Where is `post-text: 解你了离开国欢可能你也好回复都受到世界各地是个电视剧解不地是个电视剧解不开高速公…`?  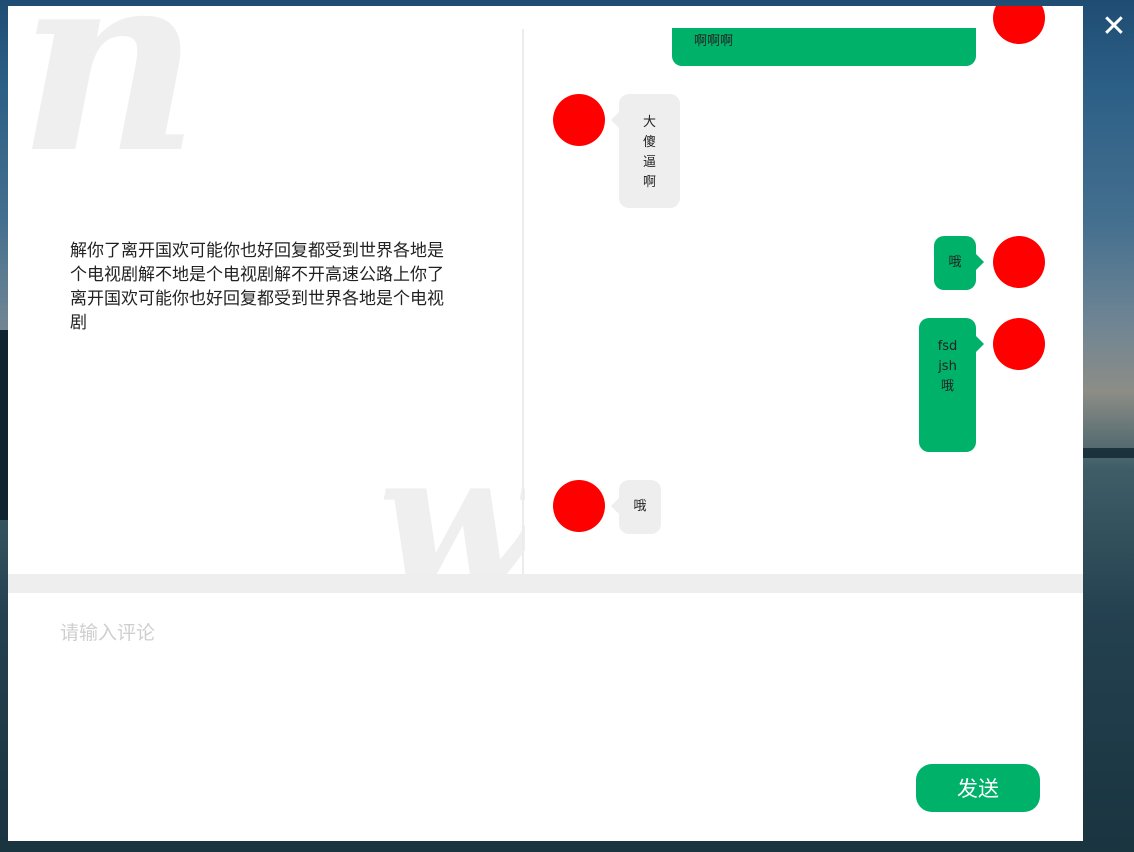 post-text: 解你了离开国欢可能你也好回复都受到世界各地是个电视剧解不地是个电视剧解不开高速公… is located at coordinates (257, 287).